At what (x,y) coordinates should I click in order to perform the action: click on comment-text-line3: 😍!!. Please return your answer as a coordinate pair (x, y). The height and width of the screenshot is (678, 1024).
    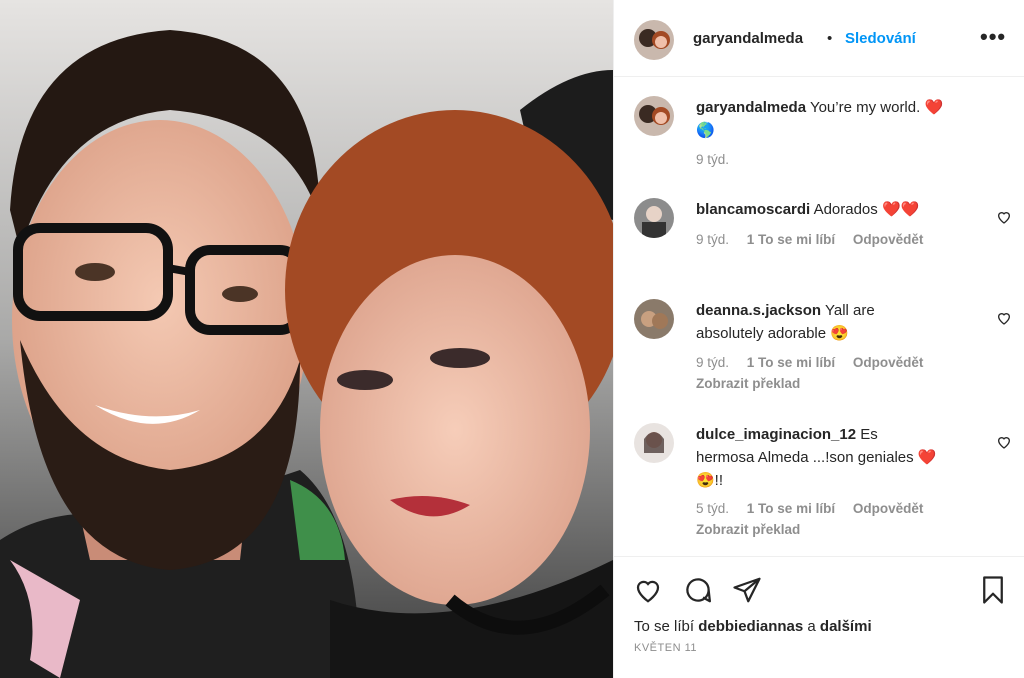
    Looking at the image, I should click on (710, 480).